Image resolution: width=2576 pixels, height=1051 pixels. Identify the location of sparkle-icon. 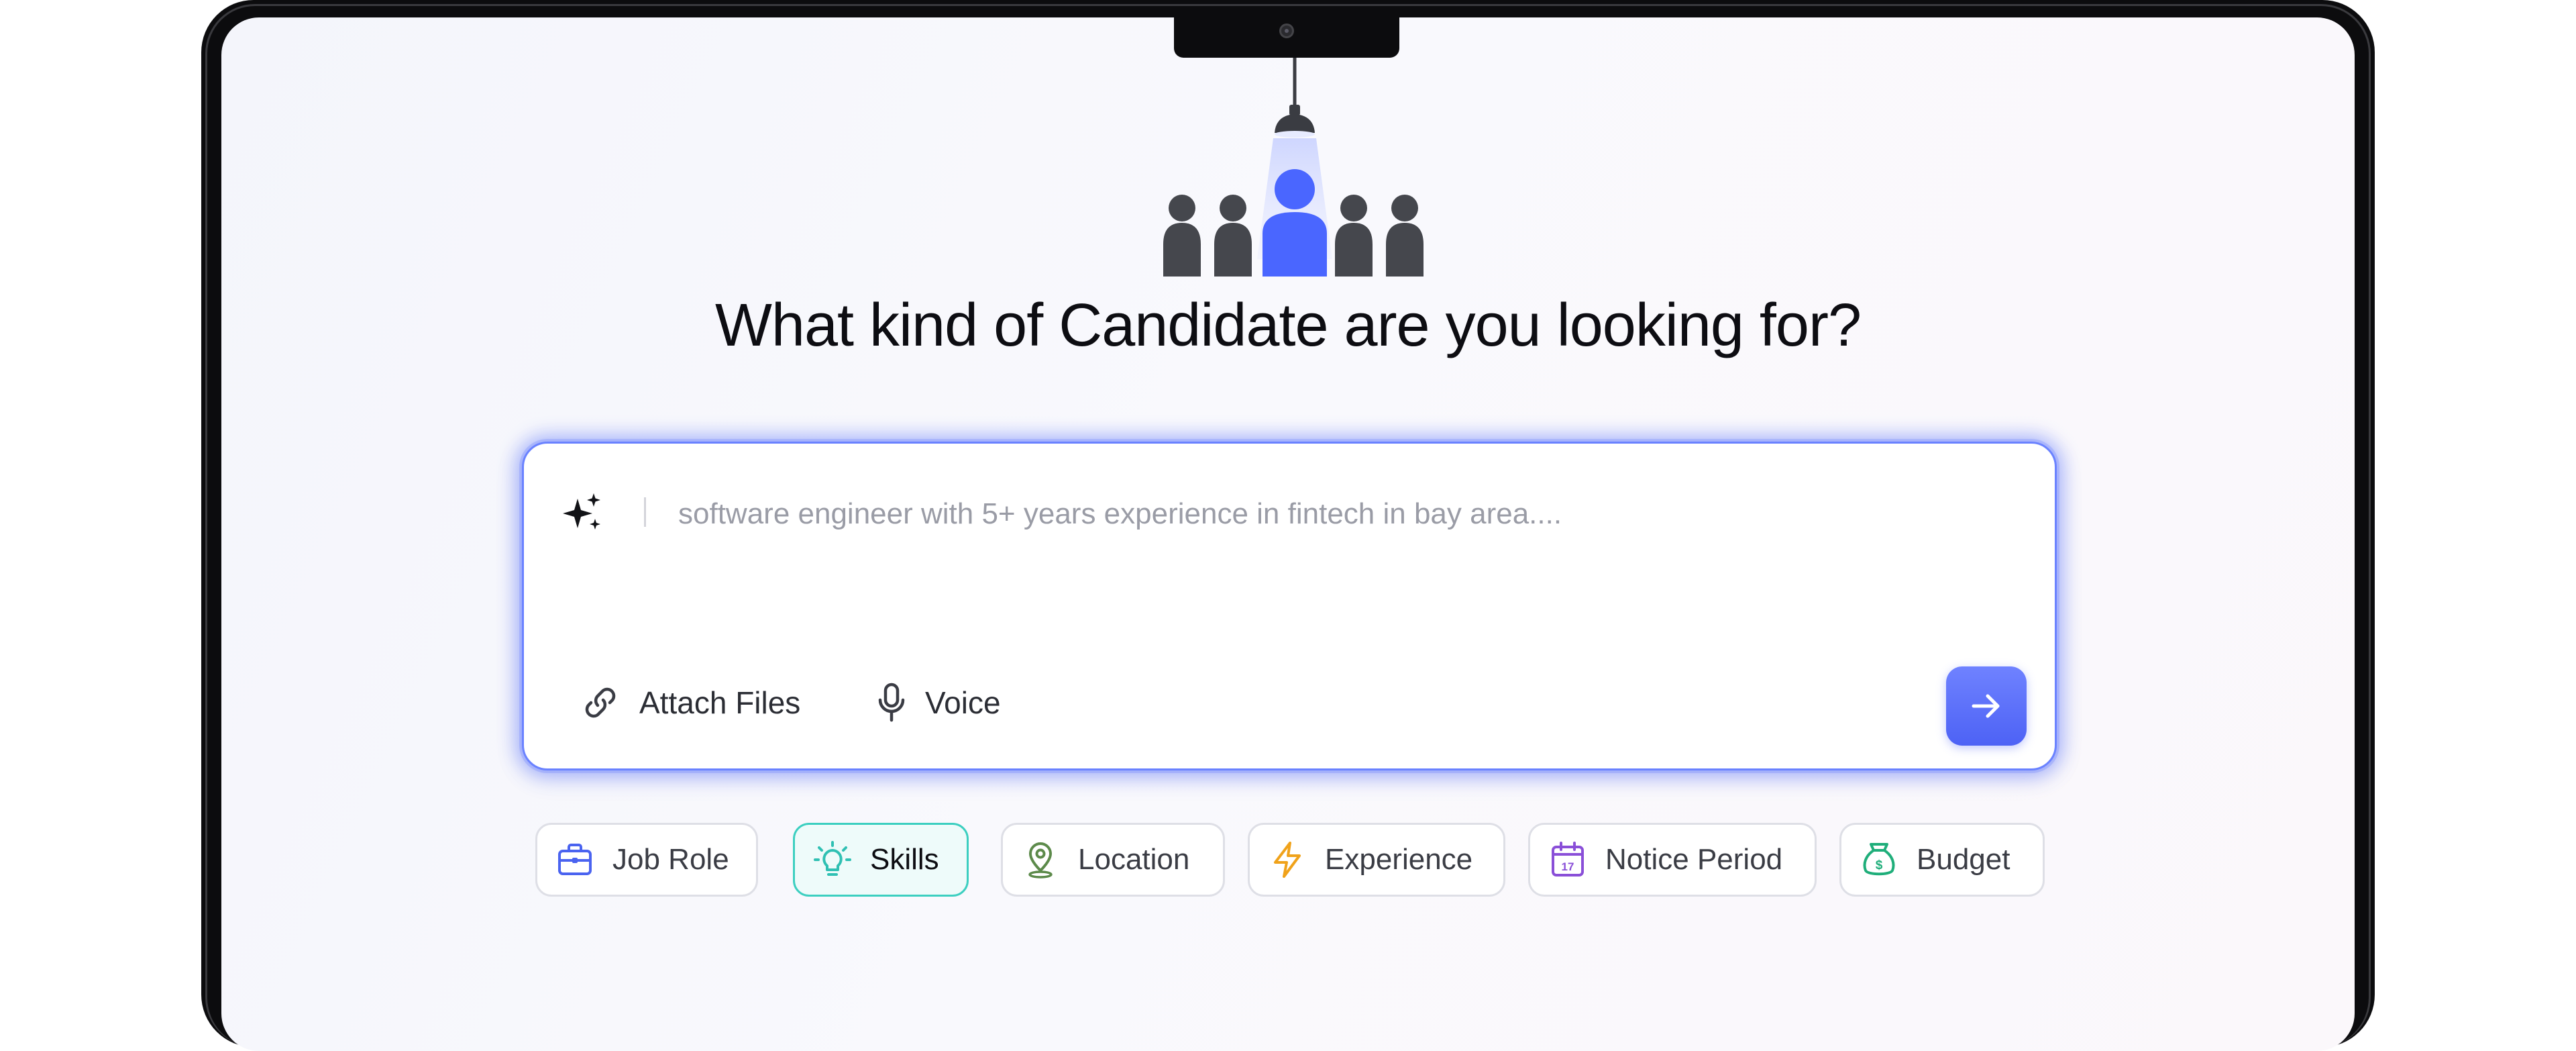
(581, 511).